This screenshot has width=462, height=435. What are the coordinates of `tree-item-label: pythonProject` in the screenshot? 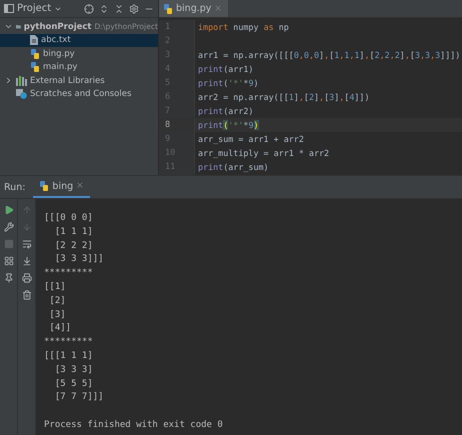 It's located at (58, 27).